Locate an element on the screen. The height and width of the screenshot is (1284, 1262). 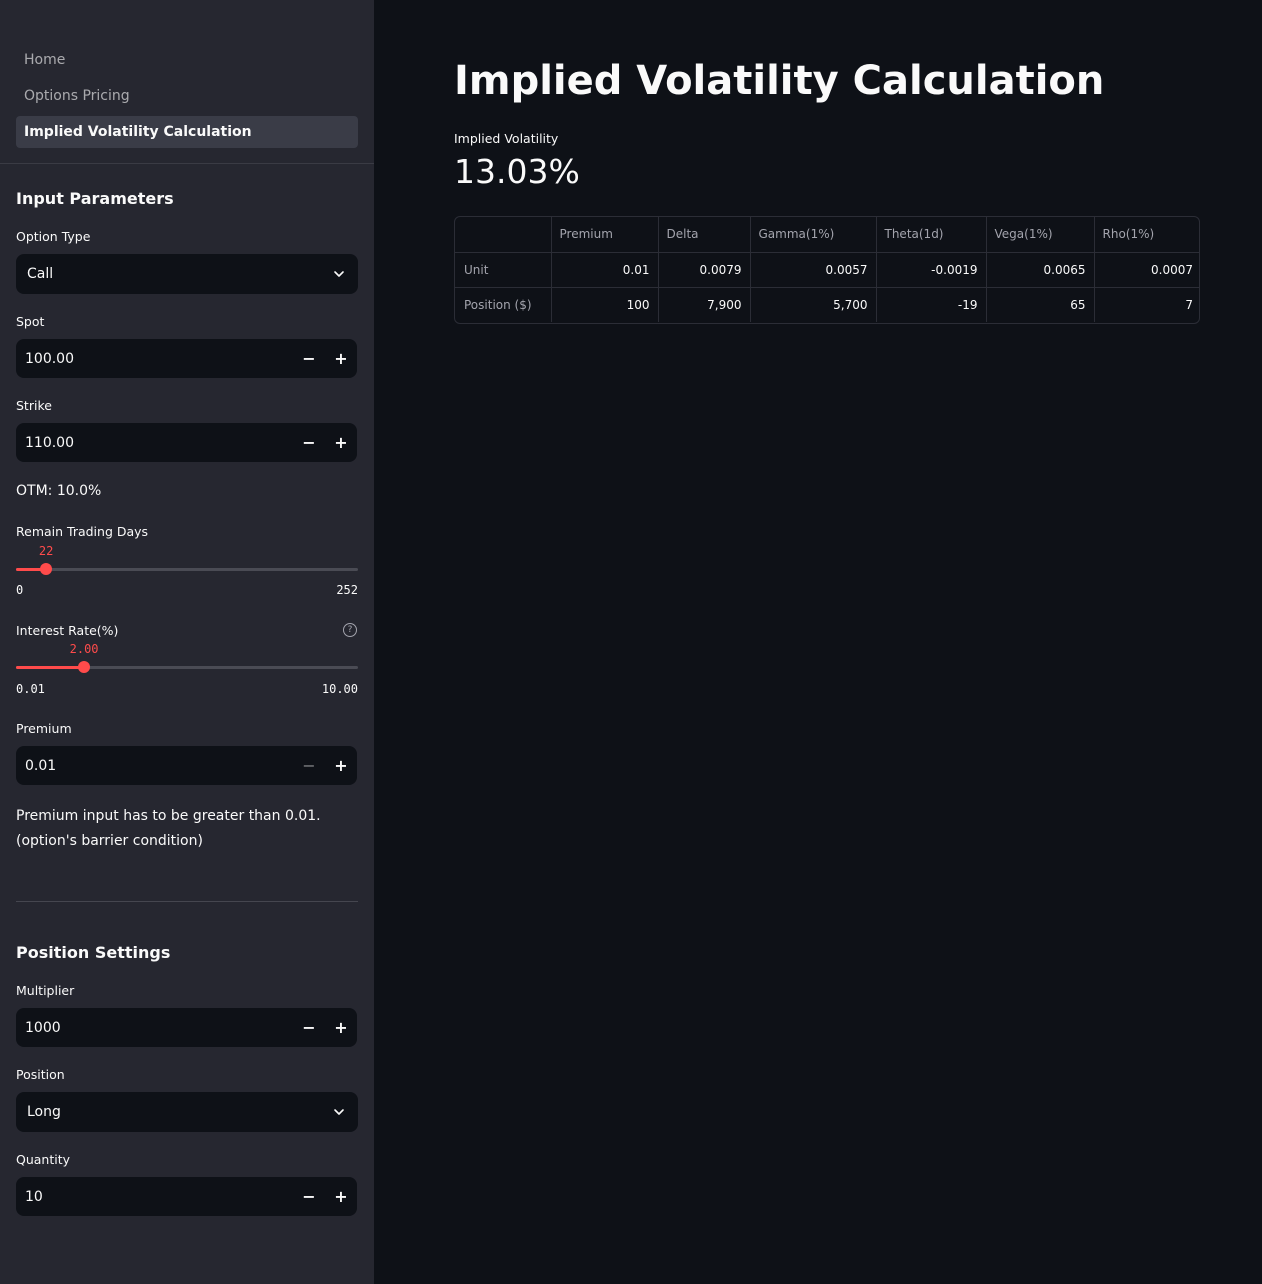
option-type-select: Call is located at coordinates (187, 274).